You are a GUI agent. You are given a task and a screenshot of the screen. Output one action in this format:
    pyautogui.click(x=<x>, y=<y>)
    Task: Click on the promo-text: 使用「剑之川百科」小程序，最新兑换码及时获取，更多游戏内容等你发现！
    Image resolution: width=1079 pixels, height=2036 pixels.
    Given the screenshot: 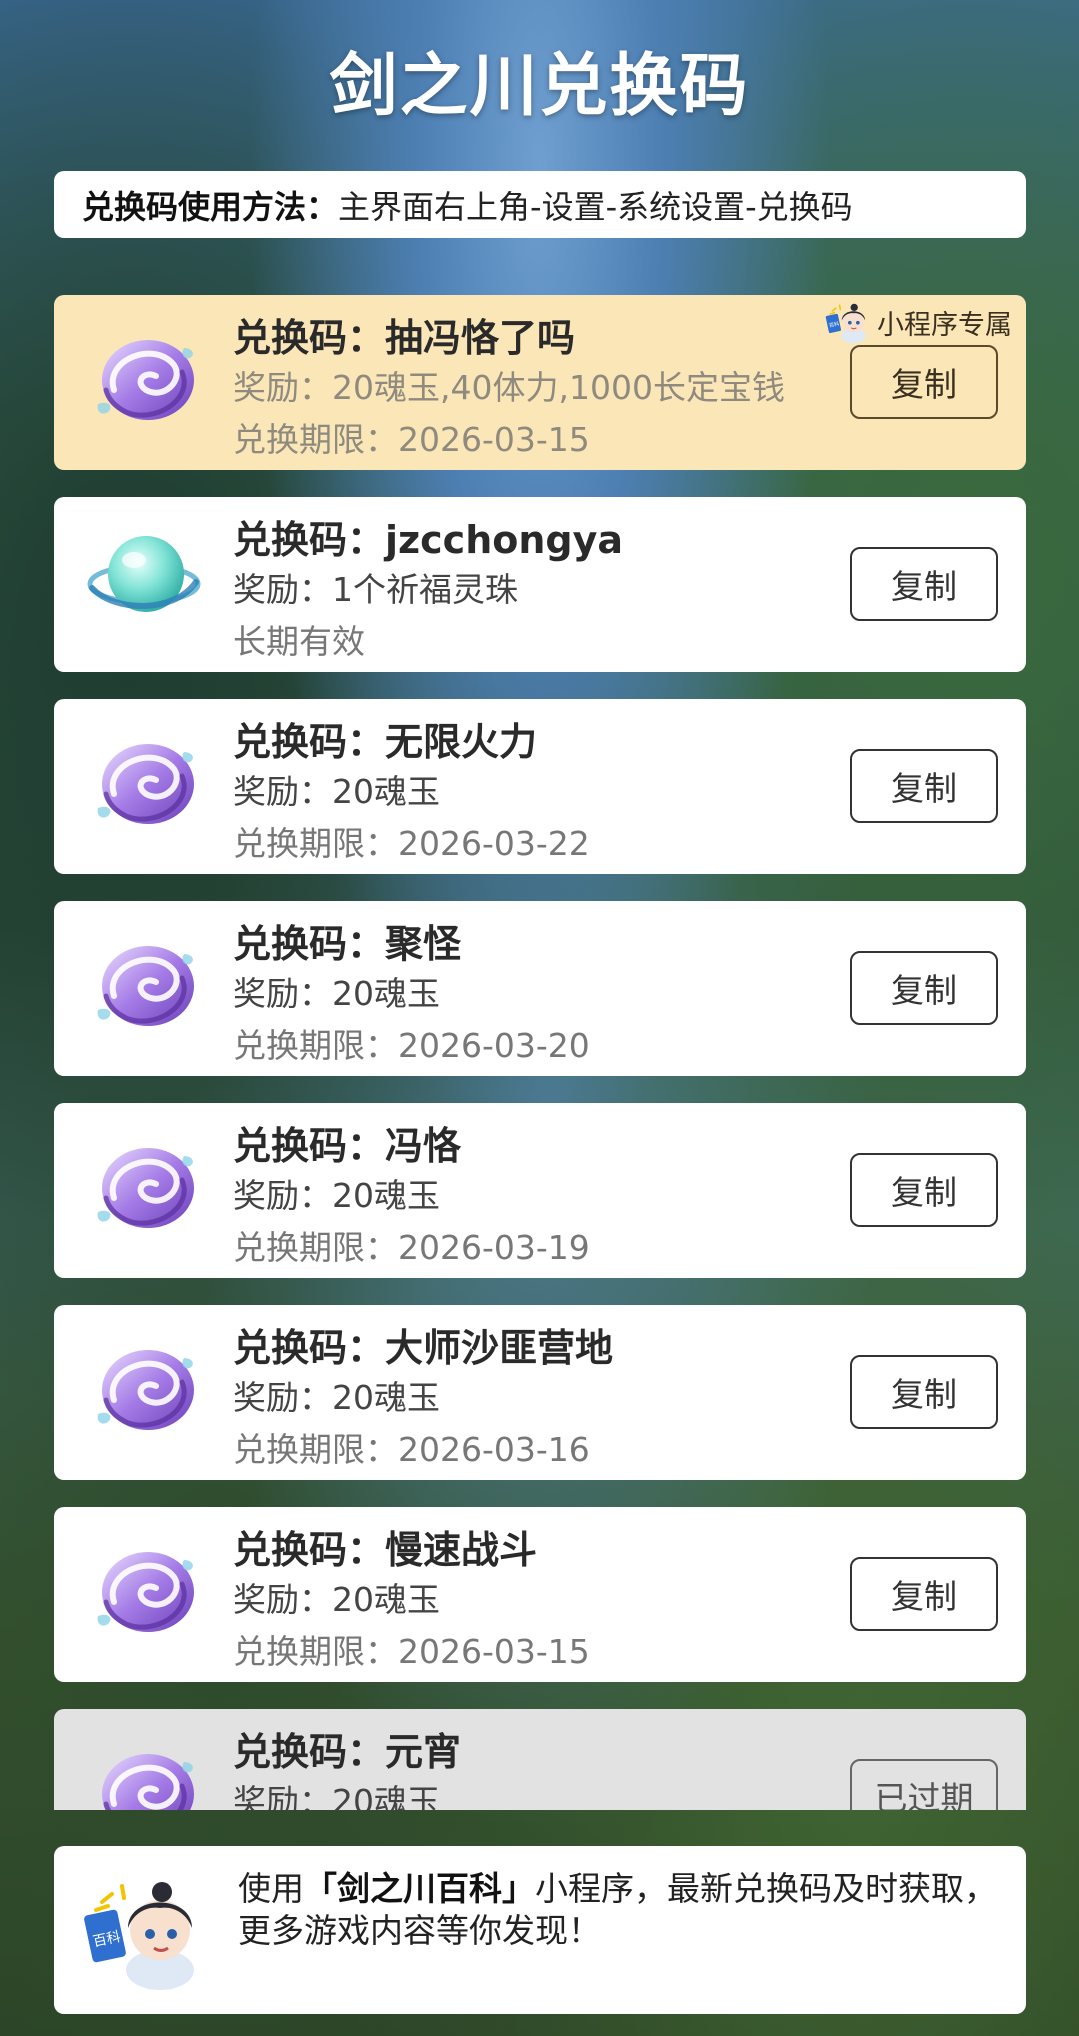 What is the action you would take?
    pyautogui.click(x=618, y=1910)
    